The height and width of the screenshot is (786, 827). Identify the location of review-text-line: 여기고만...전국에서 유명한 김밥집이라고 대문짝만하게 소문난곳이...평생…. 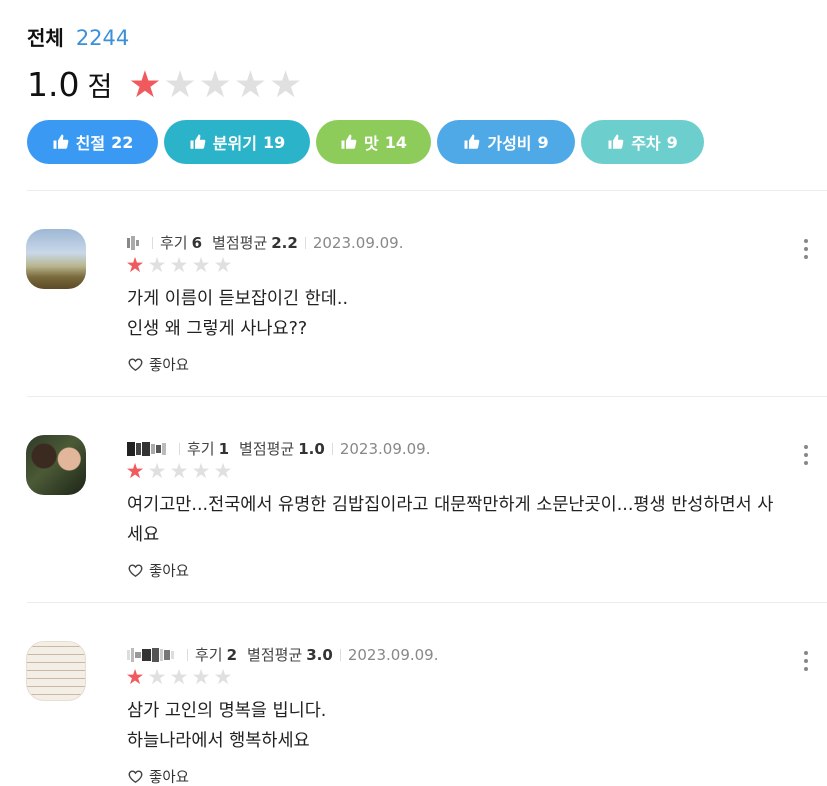
(450, 505).